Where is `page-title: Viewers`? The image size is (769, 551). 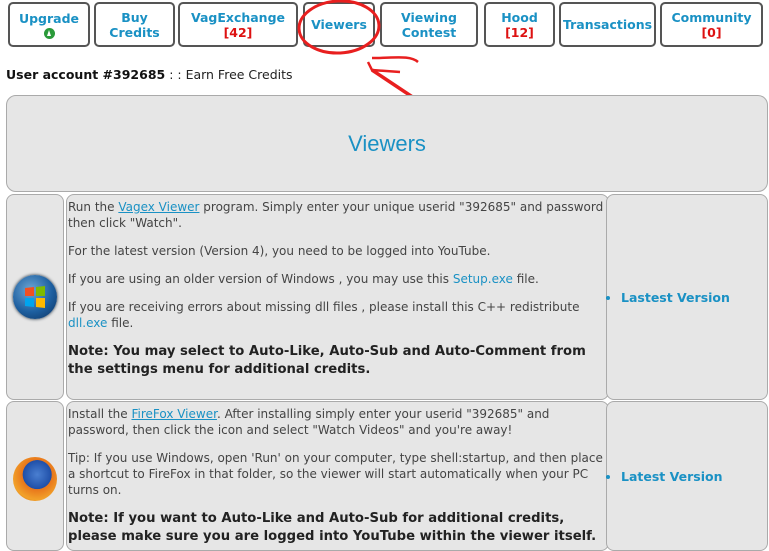 page-title: Viewers is located at coordinates (387, 143).